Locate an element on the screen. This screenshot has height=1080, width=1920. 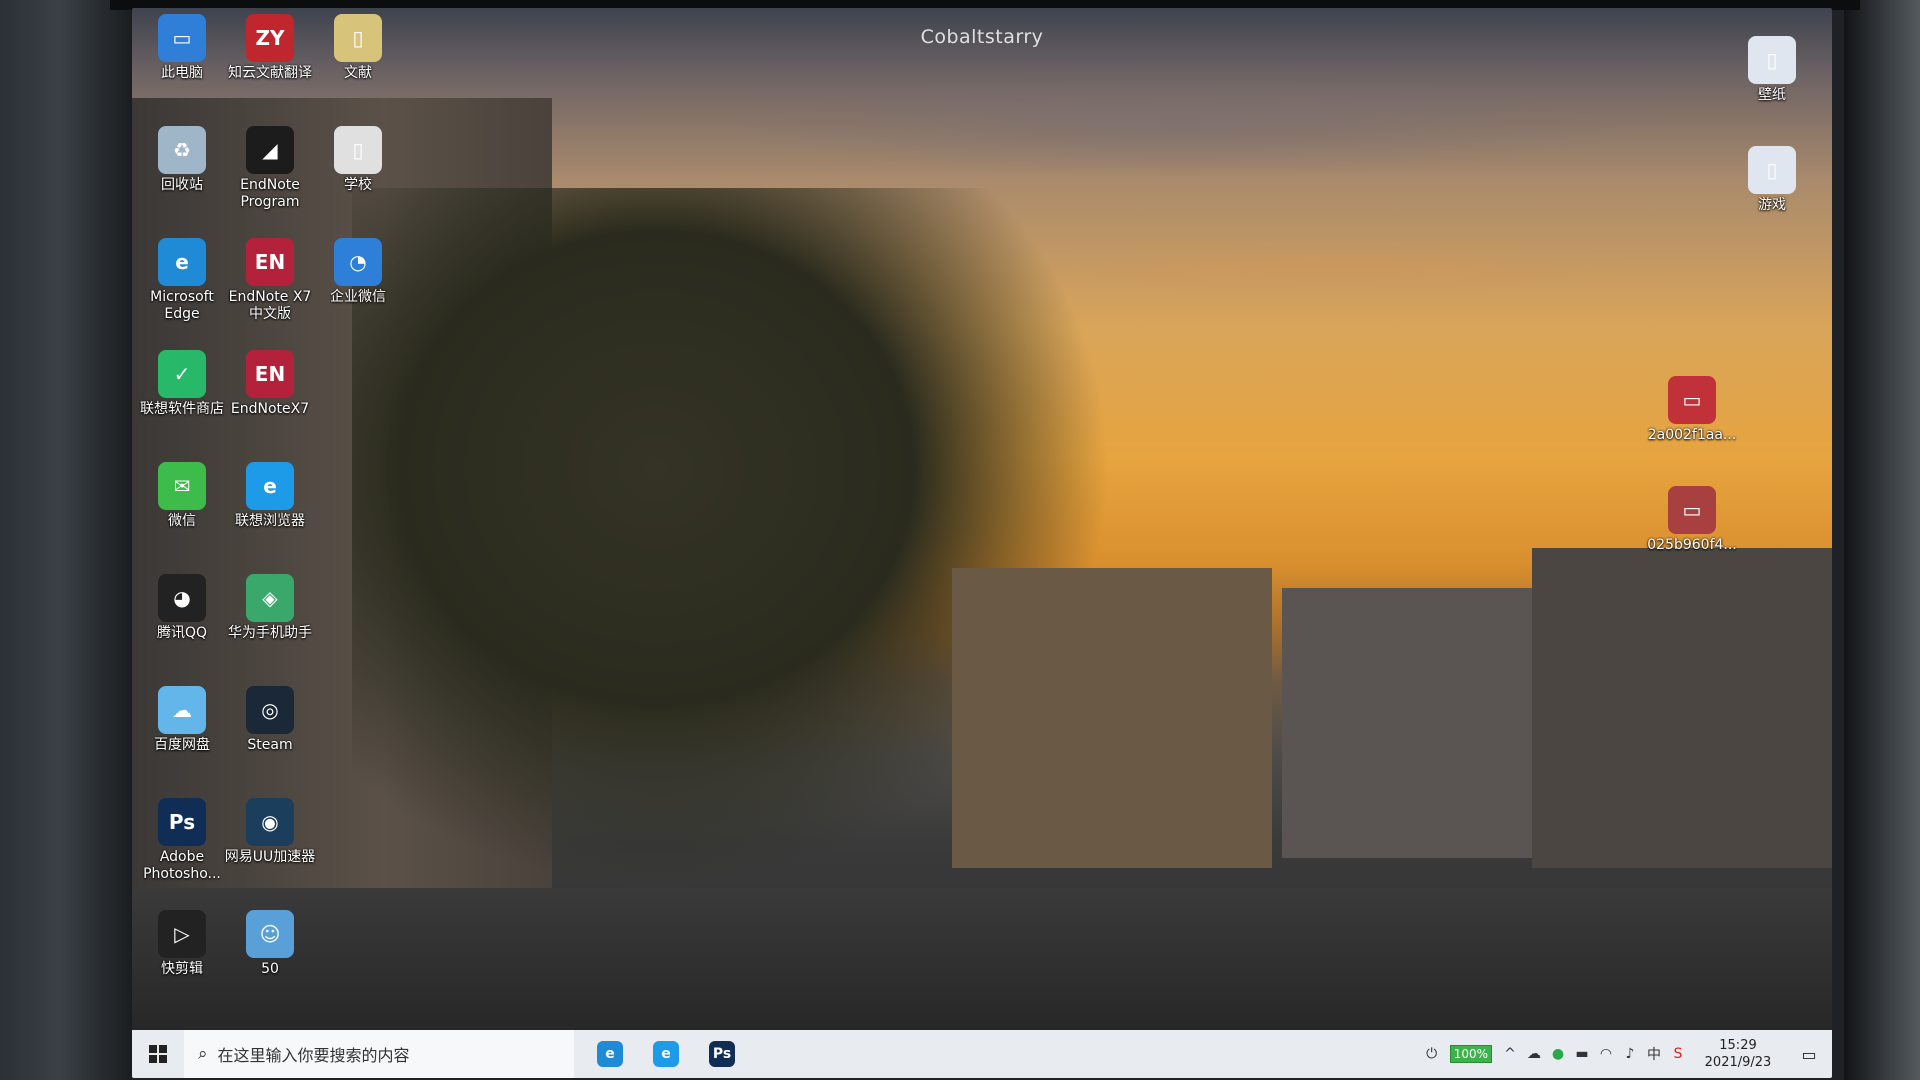
zhiyun-translate-icon: ZY is located at coordinates (270, 38).